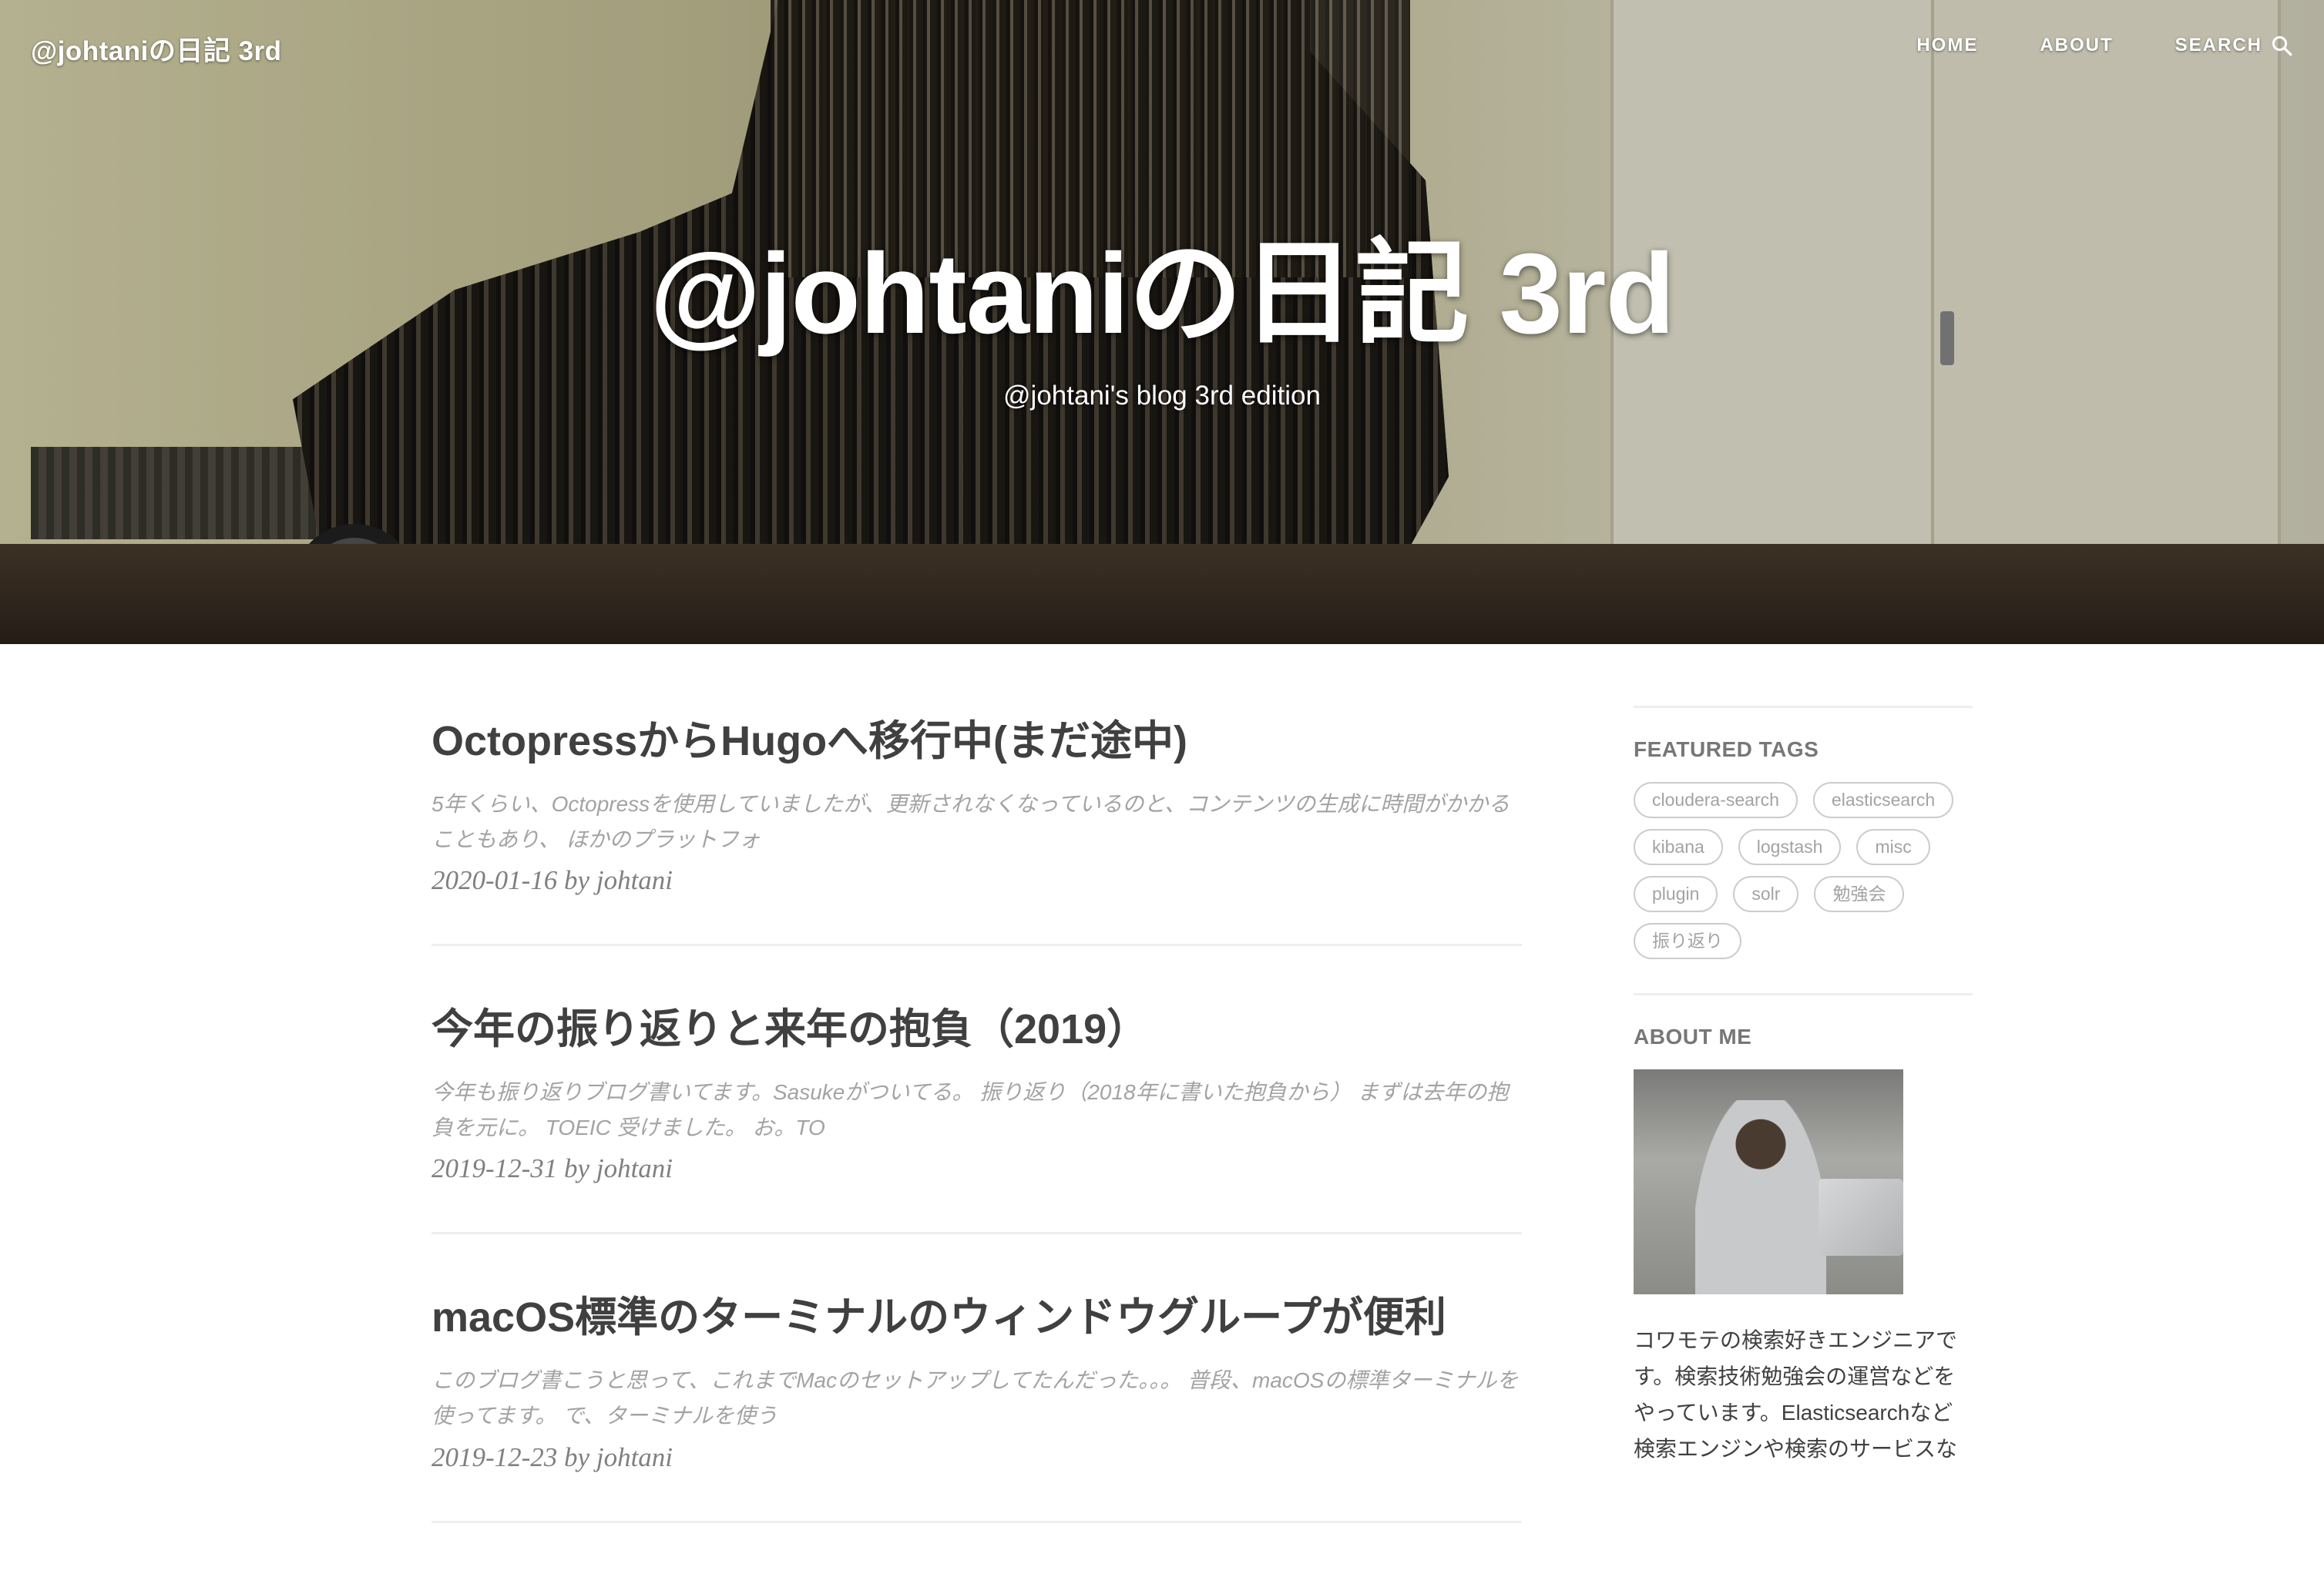  I want to click on avatar-person, so click(1760, 1197).